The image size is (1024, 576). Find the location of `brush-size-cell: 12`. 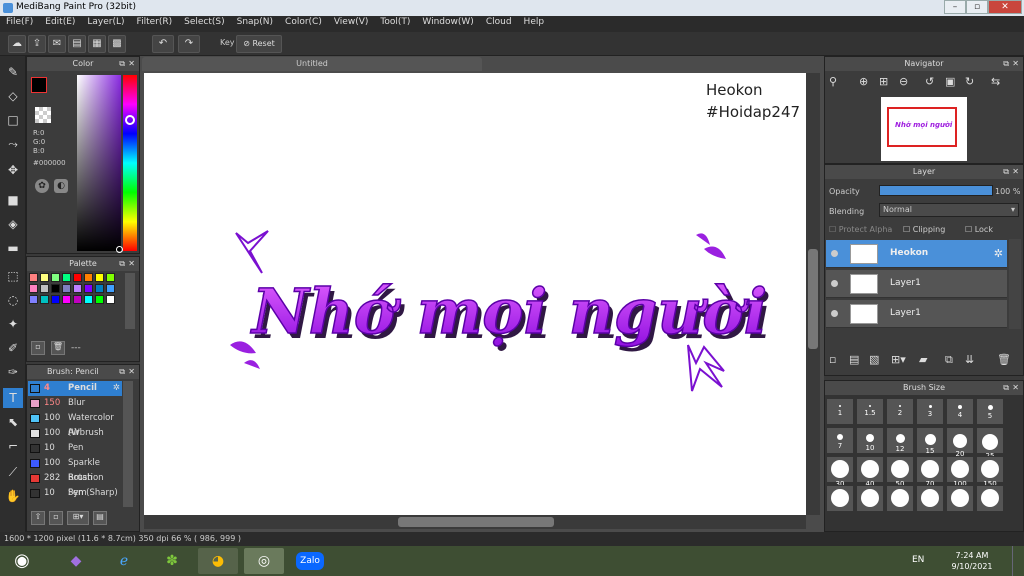

brush-size-cell: 12 is located at coordinates (900, 440).